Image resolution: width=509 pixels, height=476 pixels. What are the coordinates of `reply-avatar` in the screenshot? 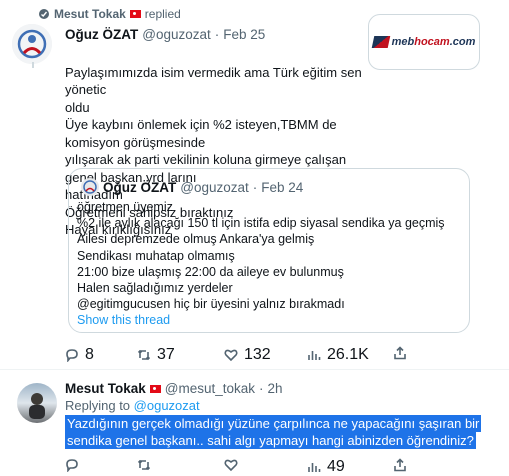 It's located at (37, 403).